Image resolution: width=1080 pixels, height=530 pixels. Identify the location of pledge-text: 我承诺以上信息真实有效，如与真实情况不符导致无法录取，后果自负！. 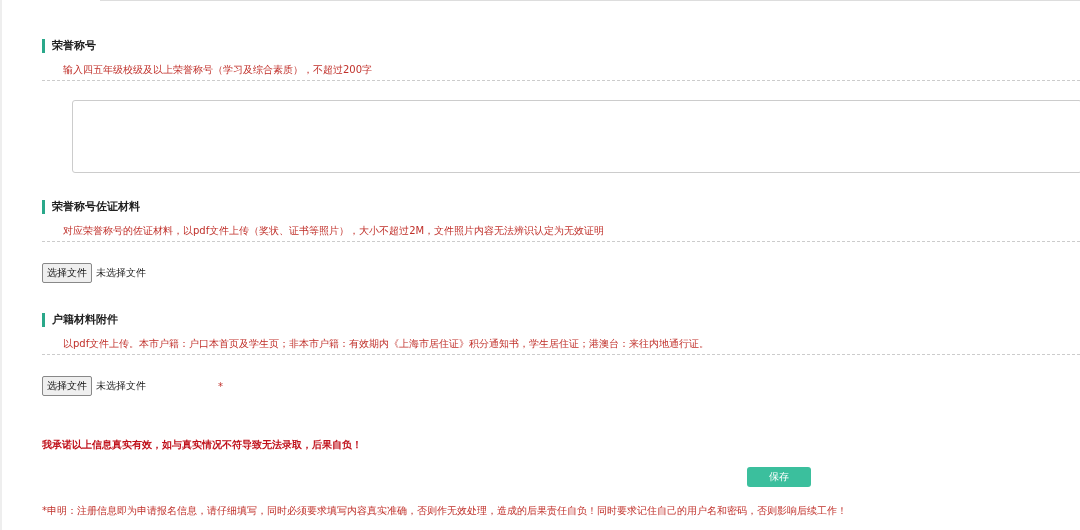
(202, 445).